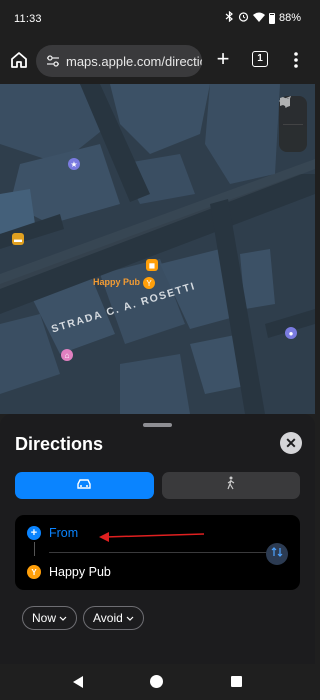 The image size is (320, 700). What do you see at coordinates (34, 572) in the screenshot?
I see `pub-icon: Y` at bounding box center [34, 572].